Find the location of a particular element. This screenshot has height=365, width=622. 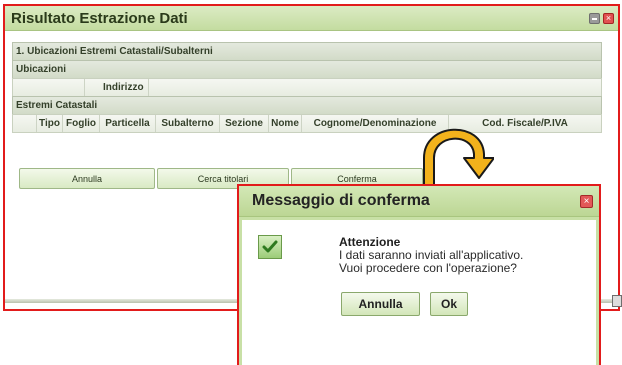

check-icon is located at coordinates (270, 247).